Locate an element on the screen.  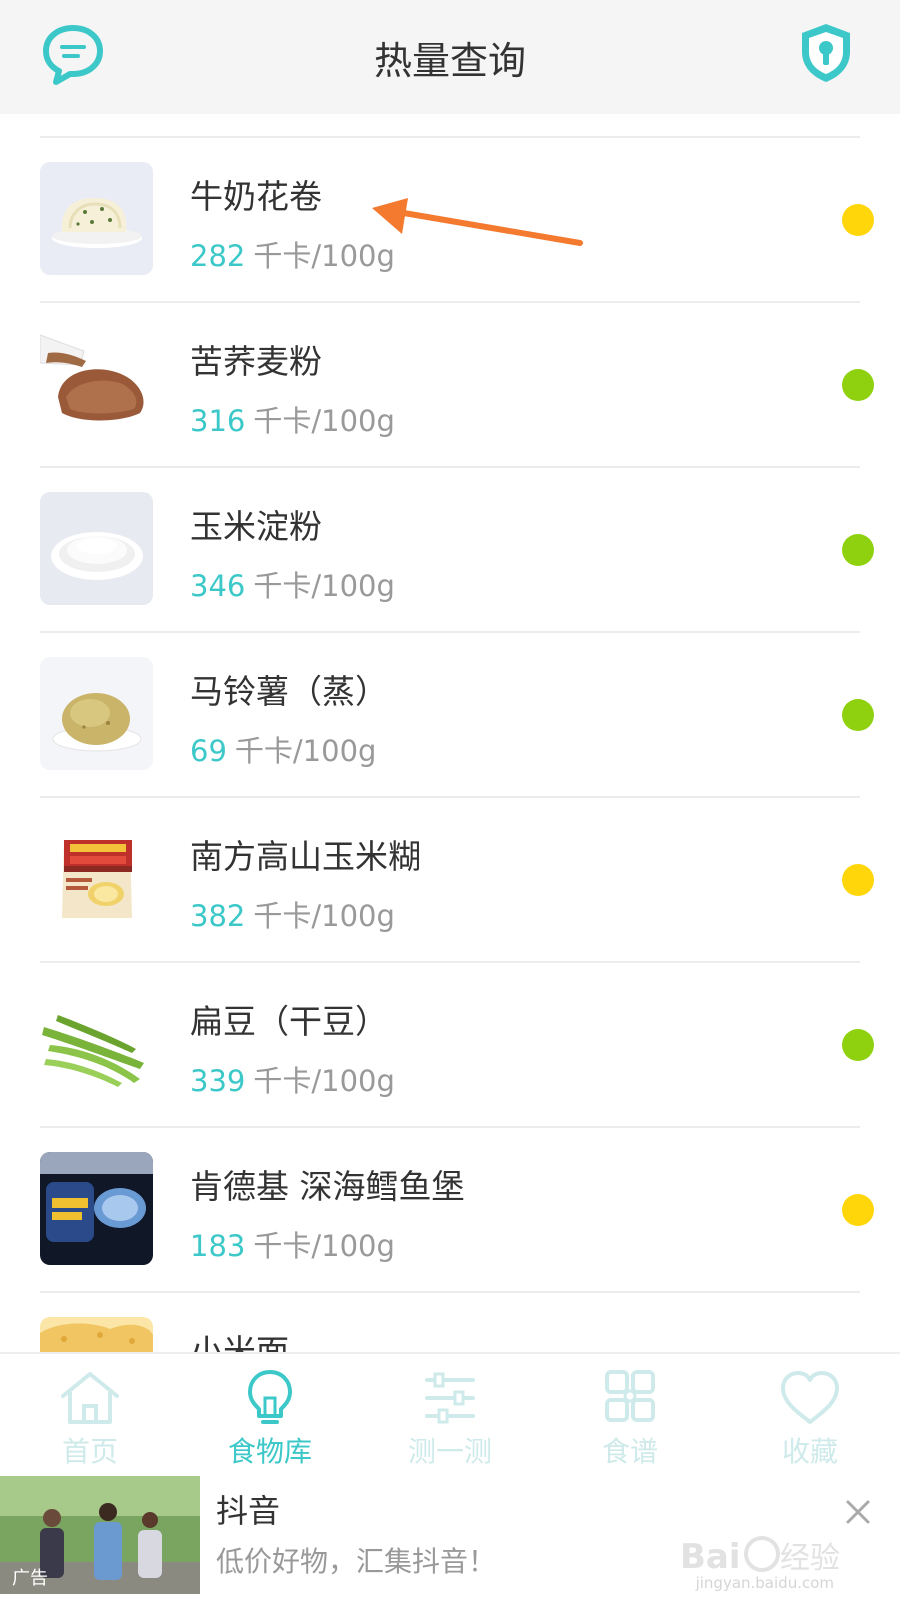
food-calories: 316 千卡/100g is located at coordinates (292, 419).